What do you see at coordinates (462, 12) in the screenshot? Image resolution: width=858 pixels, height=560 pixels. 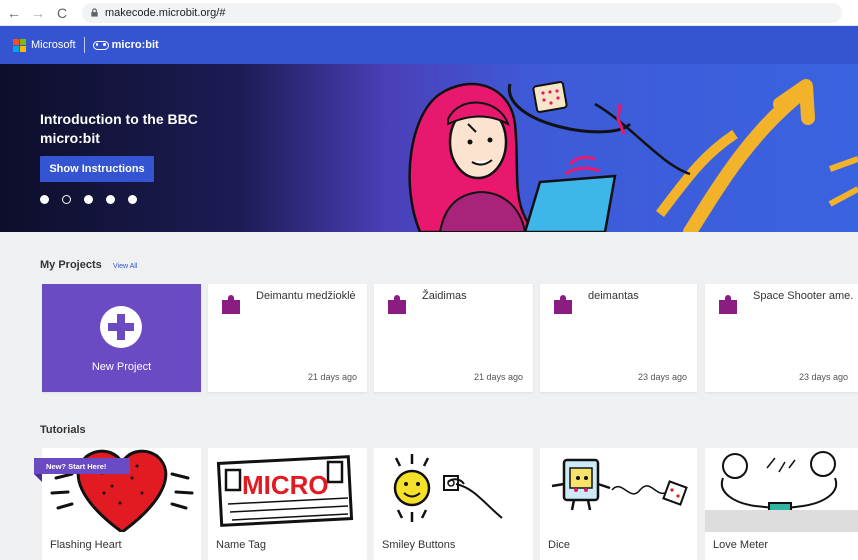 I see `address-bar: makecode.microbit.org/#` at bounding box center [462, 12].